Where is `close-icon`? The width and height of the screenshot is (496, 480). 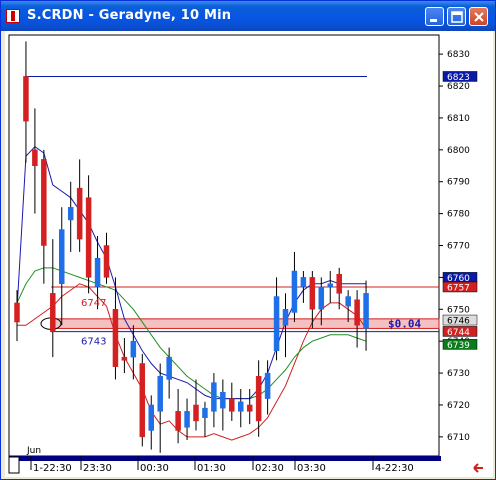
close-icon is located at coordinates (479, 17).